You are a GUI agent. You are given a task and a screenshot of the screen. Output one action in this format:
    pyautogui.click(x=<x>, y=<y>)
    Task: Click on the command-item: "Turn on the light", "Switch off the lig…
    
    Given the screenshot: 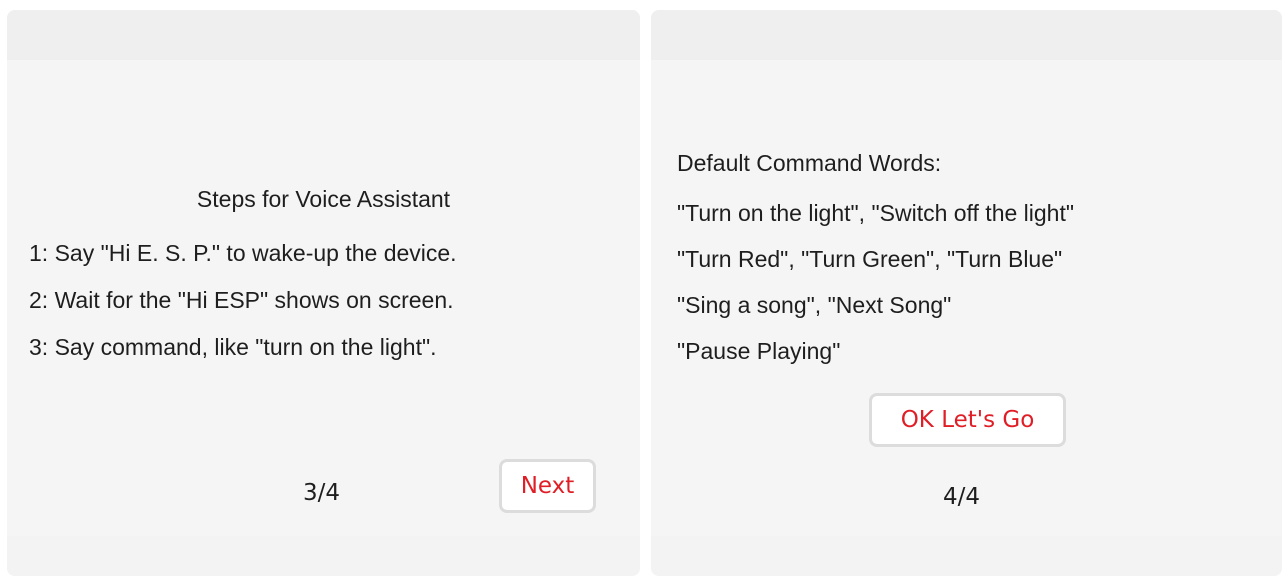 What is the action you would take?
    pyautogui.click(x=876, y=213)
    